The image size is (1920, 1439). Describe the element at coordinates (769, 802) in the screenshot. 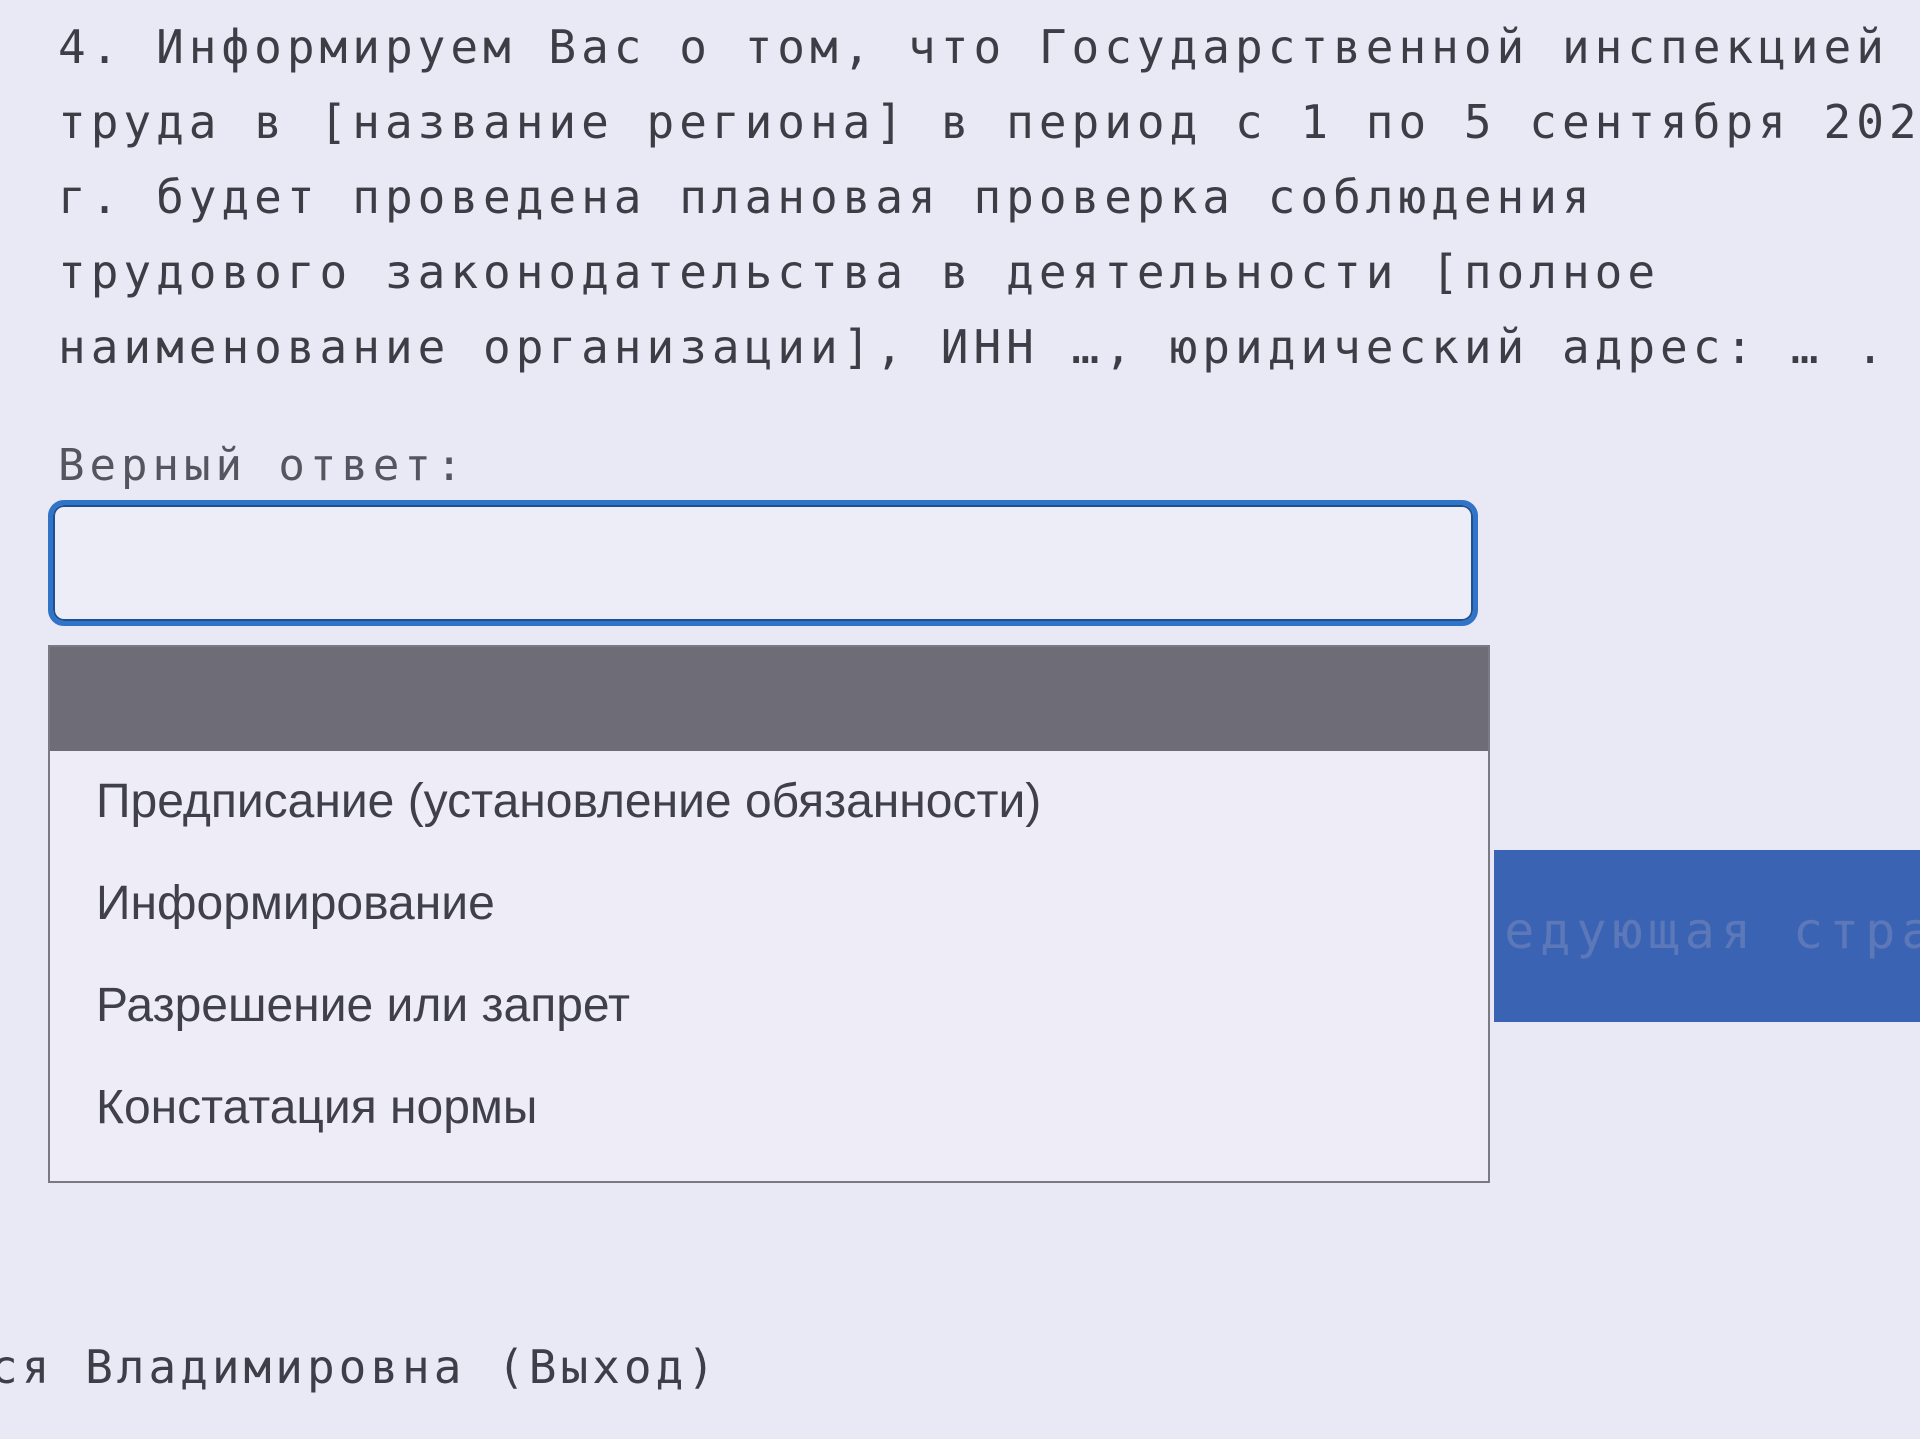

I see `dropdown-option-prescription: Предписание (установление обязанности)` at that location.